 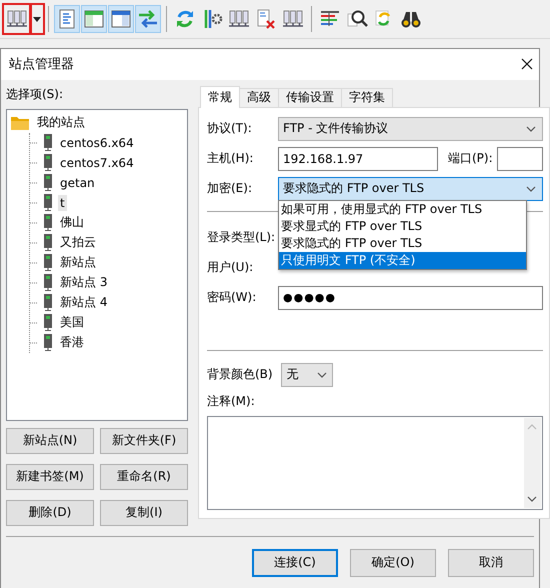 What do you see at coordinates (241, 237) in the screenshot?
I see `field-label: 登录类型(L):` at bounding box center [241, 237].